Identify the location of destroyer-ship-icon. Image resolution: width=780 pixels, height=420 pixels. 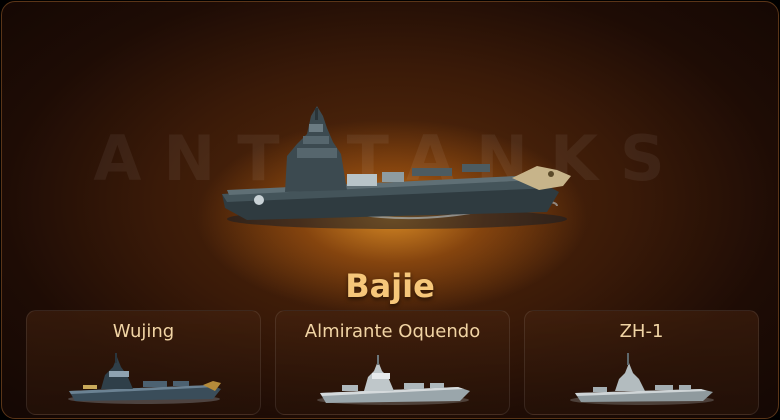
(642, 379).